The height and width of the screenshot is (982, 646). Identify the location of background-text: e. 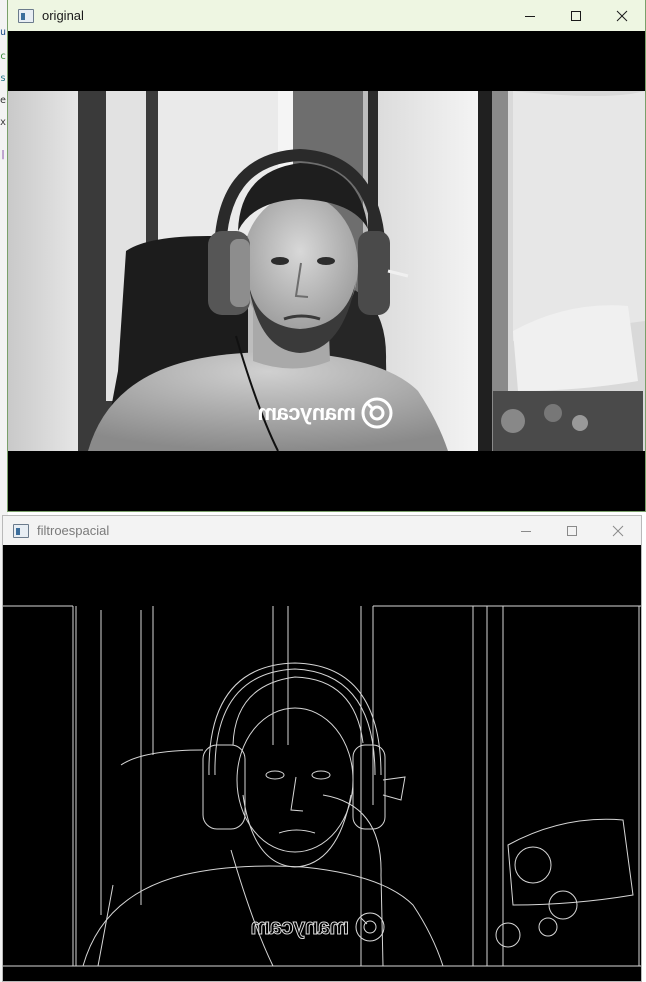
(3, 101).